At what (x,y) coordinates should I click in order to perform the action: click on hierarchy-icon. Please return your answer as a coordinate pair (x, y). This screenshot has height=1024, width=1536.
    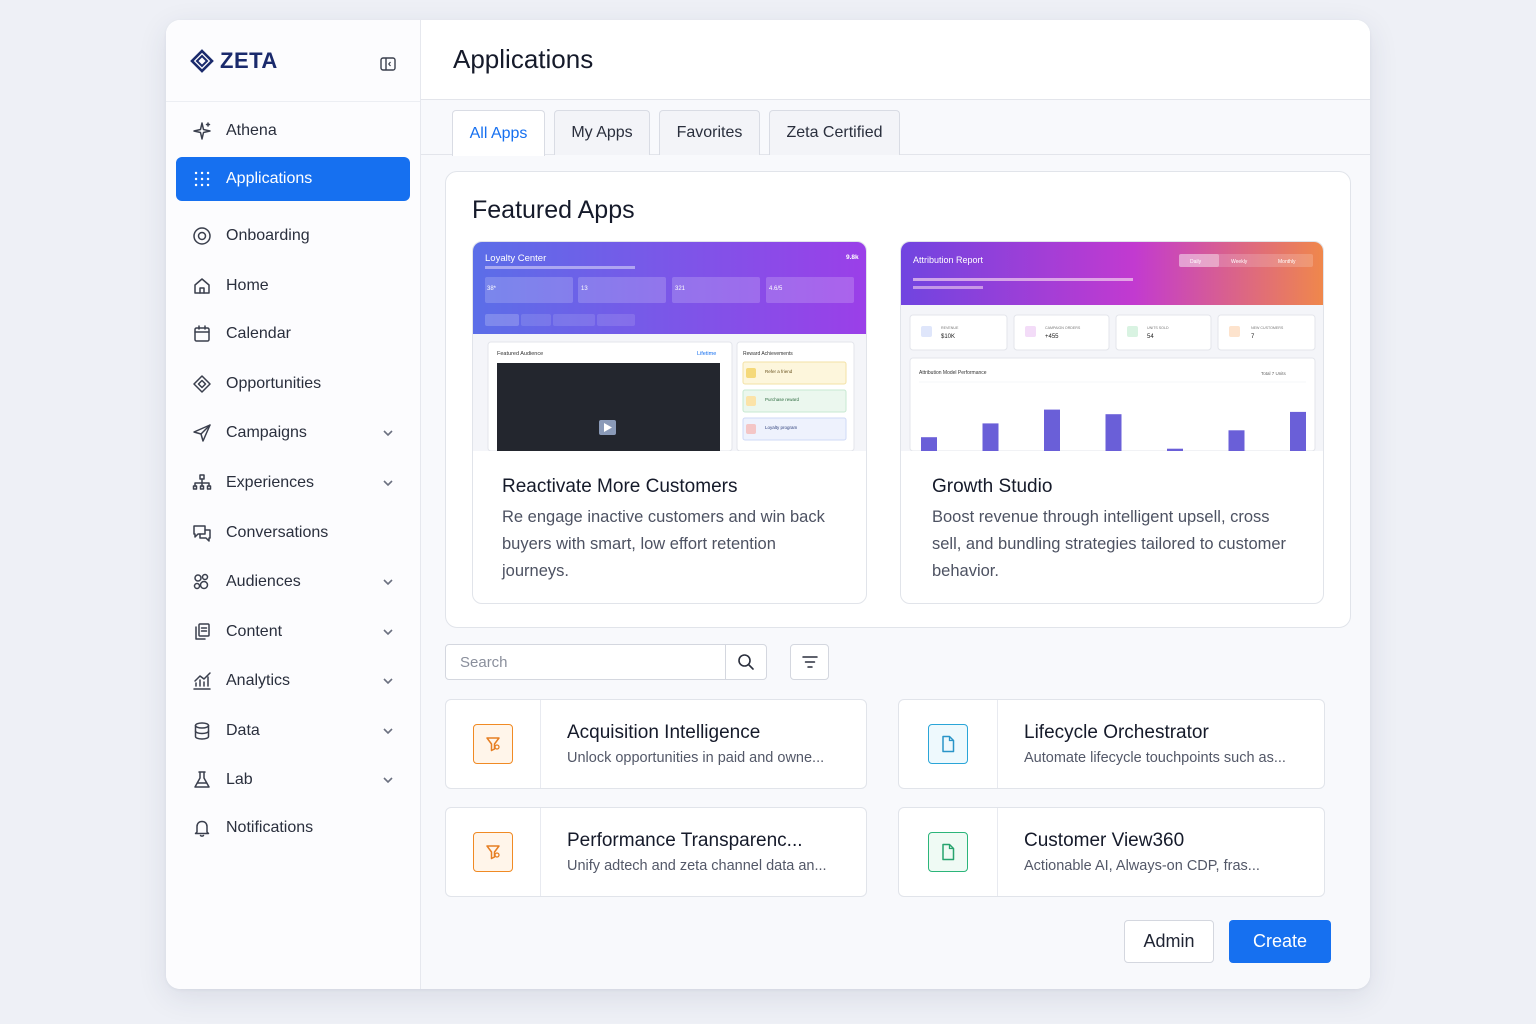
    Looking at the image, I should click on (202, 483).